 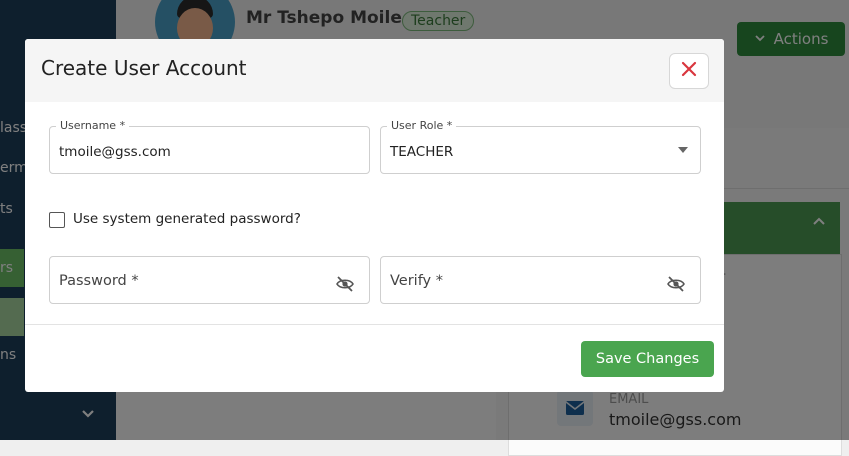 What do you see at coordinates (374, 70) in the screenshot?
I see `modal-header: Create User Account` at bounding box center [374, 70].